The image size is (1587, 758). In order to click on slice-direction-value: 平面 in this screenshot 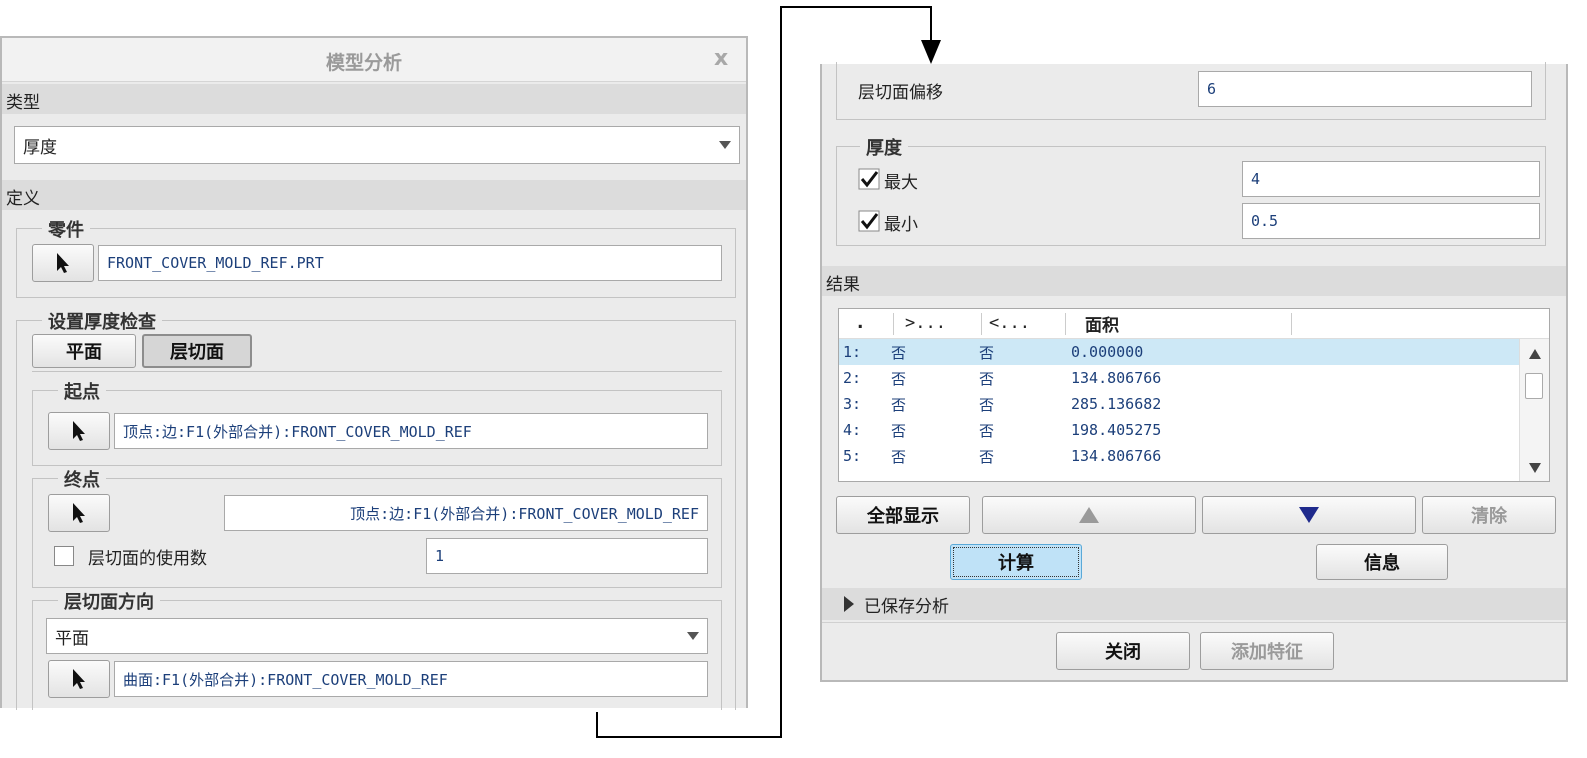, I will do `click(72, 638)`.